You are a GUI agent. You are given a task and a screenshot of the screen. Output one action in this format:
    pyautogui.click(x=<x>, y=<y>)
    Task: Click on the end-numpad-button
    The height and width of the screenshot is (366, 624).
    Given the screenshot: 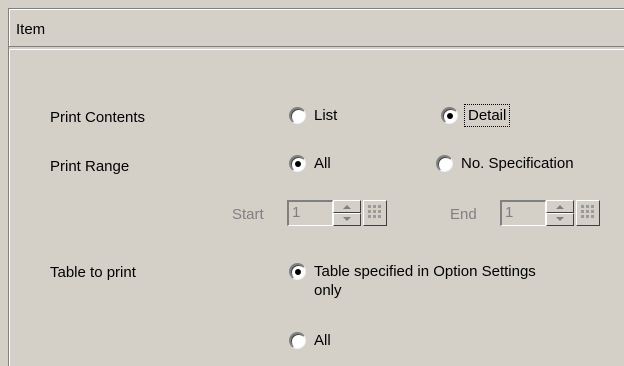 What is the action you would take?
    pyautogui.click(x=588, y=213)
    